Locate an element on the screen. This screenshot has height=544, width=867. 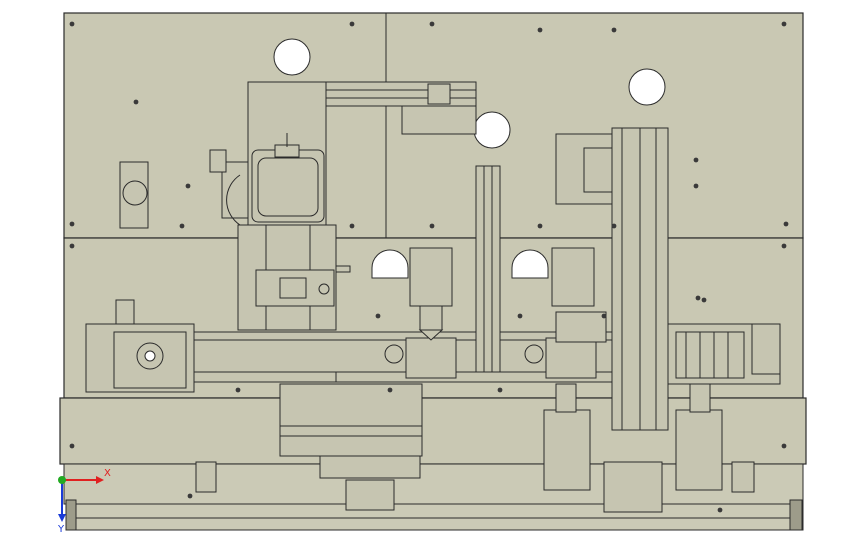
right-end-cap is located at coordinates (766, 349).